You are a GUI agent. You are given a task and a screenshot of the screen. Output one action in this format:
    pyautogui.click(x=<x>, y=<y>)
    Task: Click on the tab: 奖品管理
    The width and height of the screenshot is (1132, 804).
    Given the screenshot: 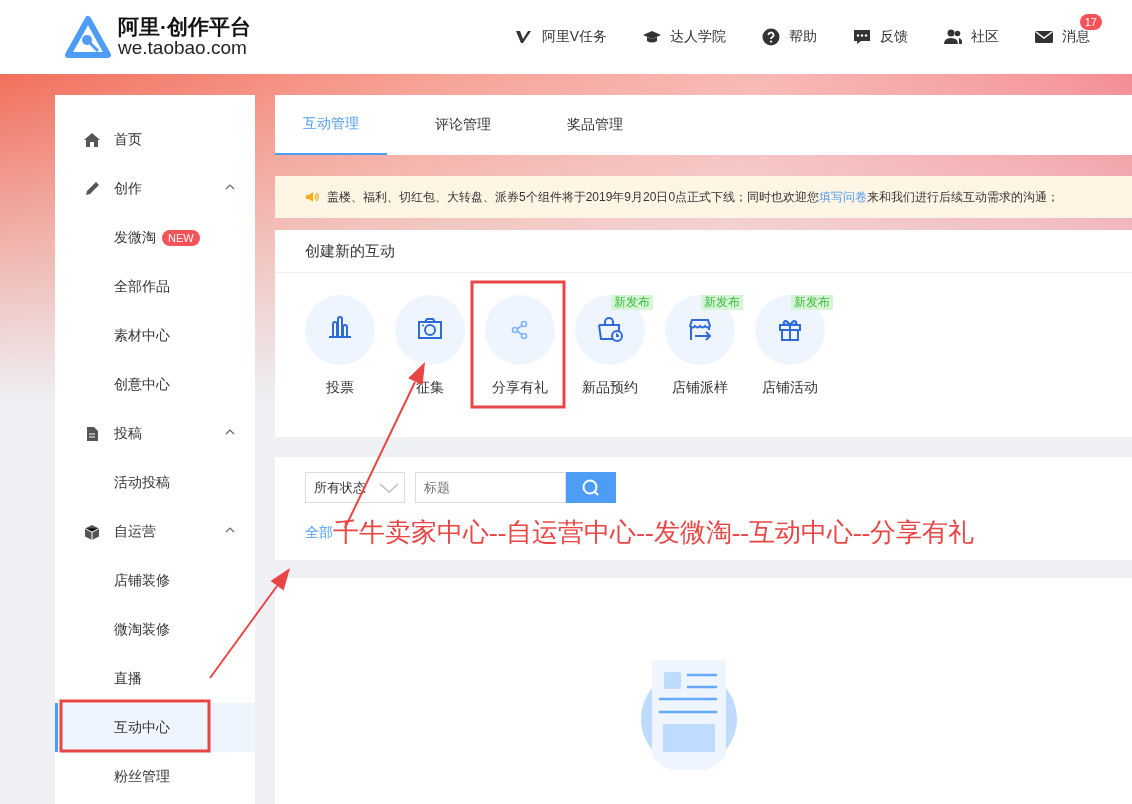 What is the action you would take?
    pyautogui.click(x=595, y=125)
    